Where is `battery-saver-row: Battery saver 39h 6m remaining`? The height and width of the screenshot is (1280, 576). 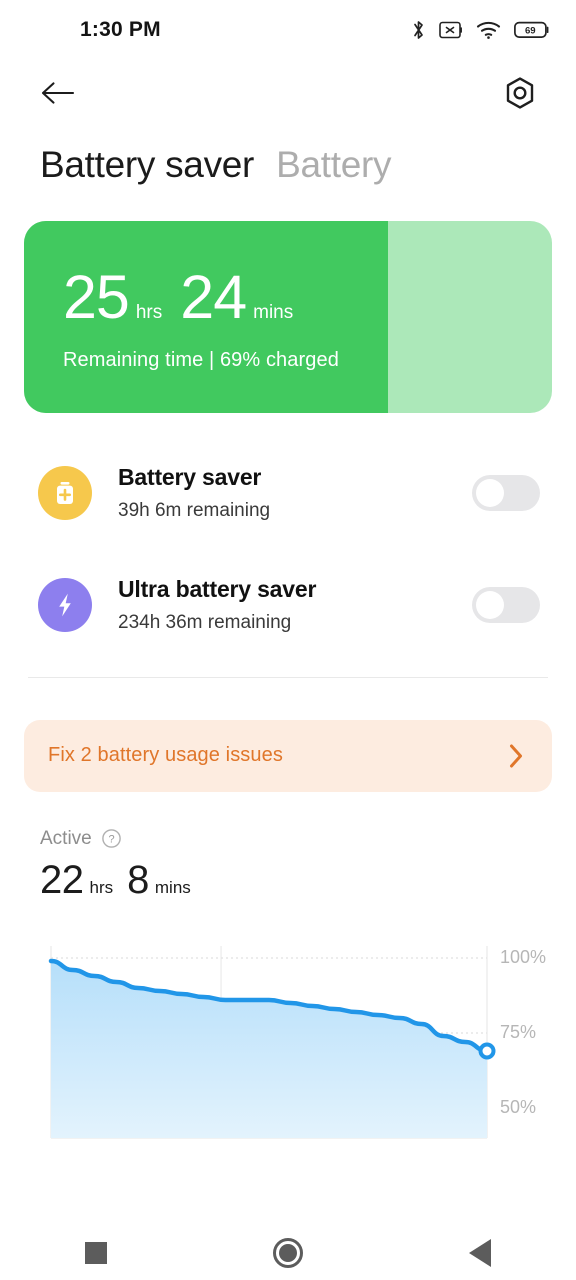
battery-saver-row: Battery saver 39h 6m remaining is located at coordinates (288, 493).